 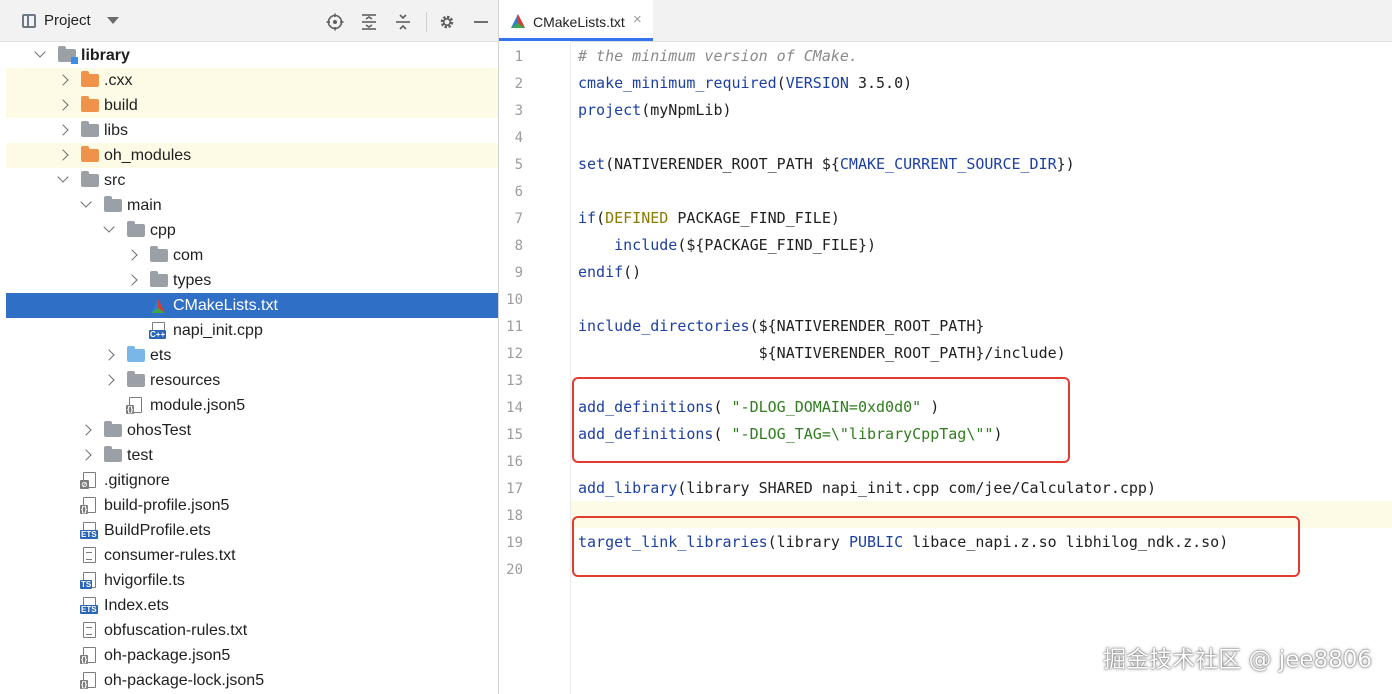 What do you see at coordinates (514, 462) in the screenshot?
I see `line-number: 16` at bounding box center [514, 462].